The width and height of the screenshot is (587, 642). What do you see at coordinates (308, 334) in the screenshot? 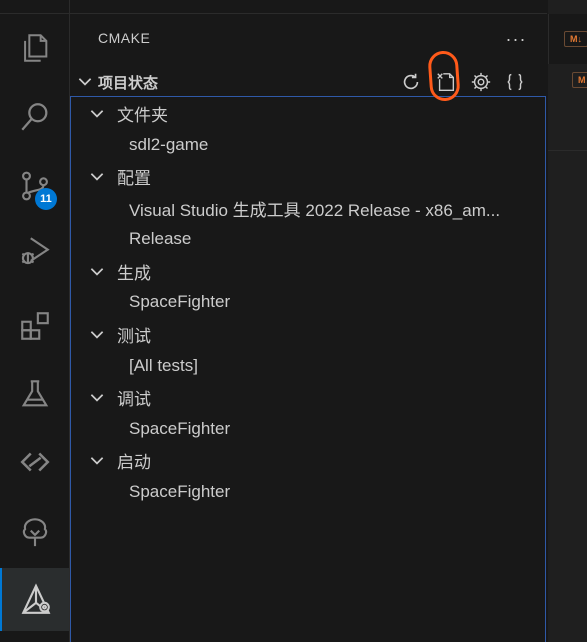
I see `tree-test-group: 测试` at bounding box center [308, 334].